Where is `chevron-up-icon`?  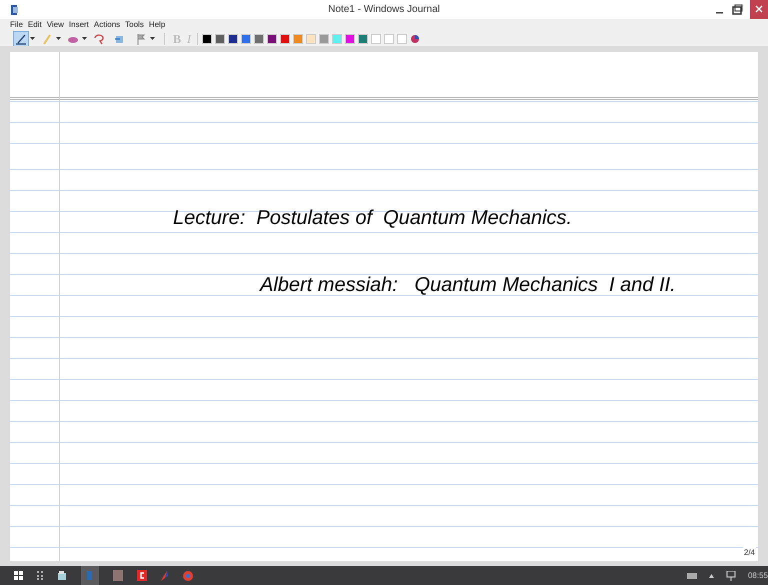 chevron-up-icon is located at coordinates (711, 576).